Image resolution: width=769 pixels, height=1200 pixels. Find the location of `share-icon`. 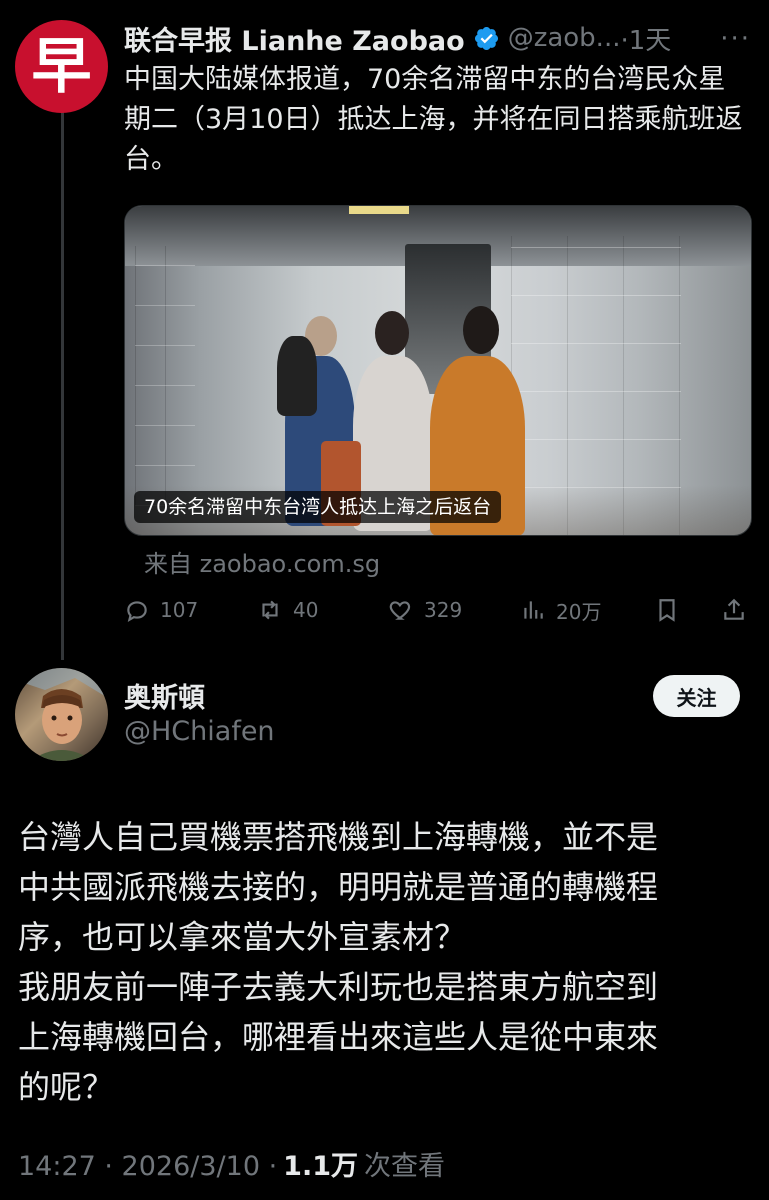

share-icon is located at coordinates (734, 609).